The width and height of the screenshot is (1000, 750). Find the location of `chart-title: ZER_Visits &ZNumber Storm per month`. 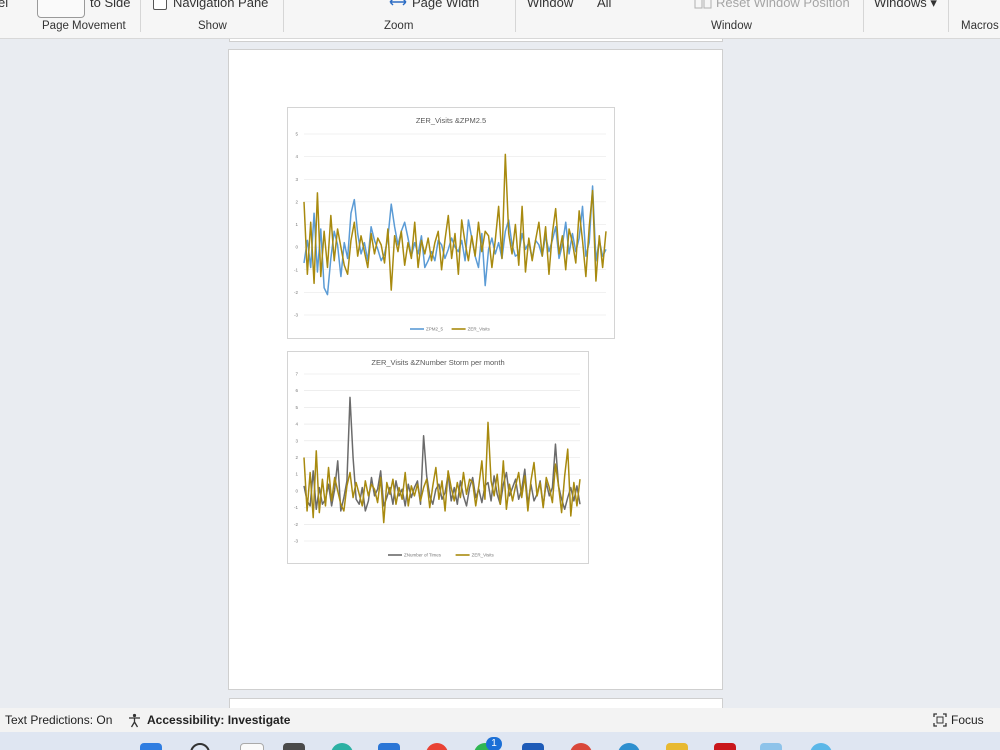

chart-title: ZER_Visits &ZNumber Storm per month is located at coordinates (437, 362).